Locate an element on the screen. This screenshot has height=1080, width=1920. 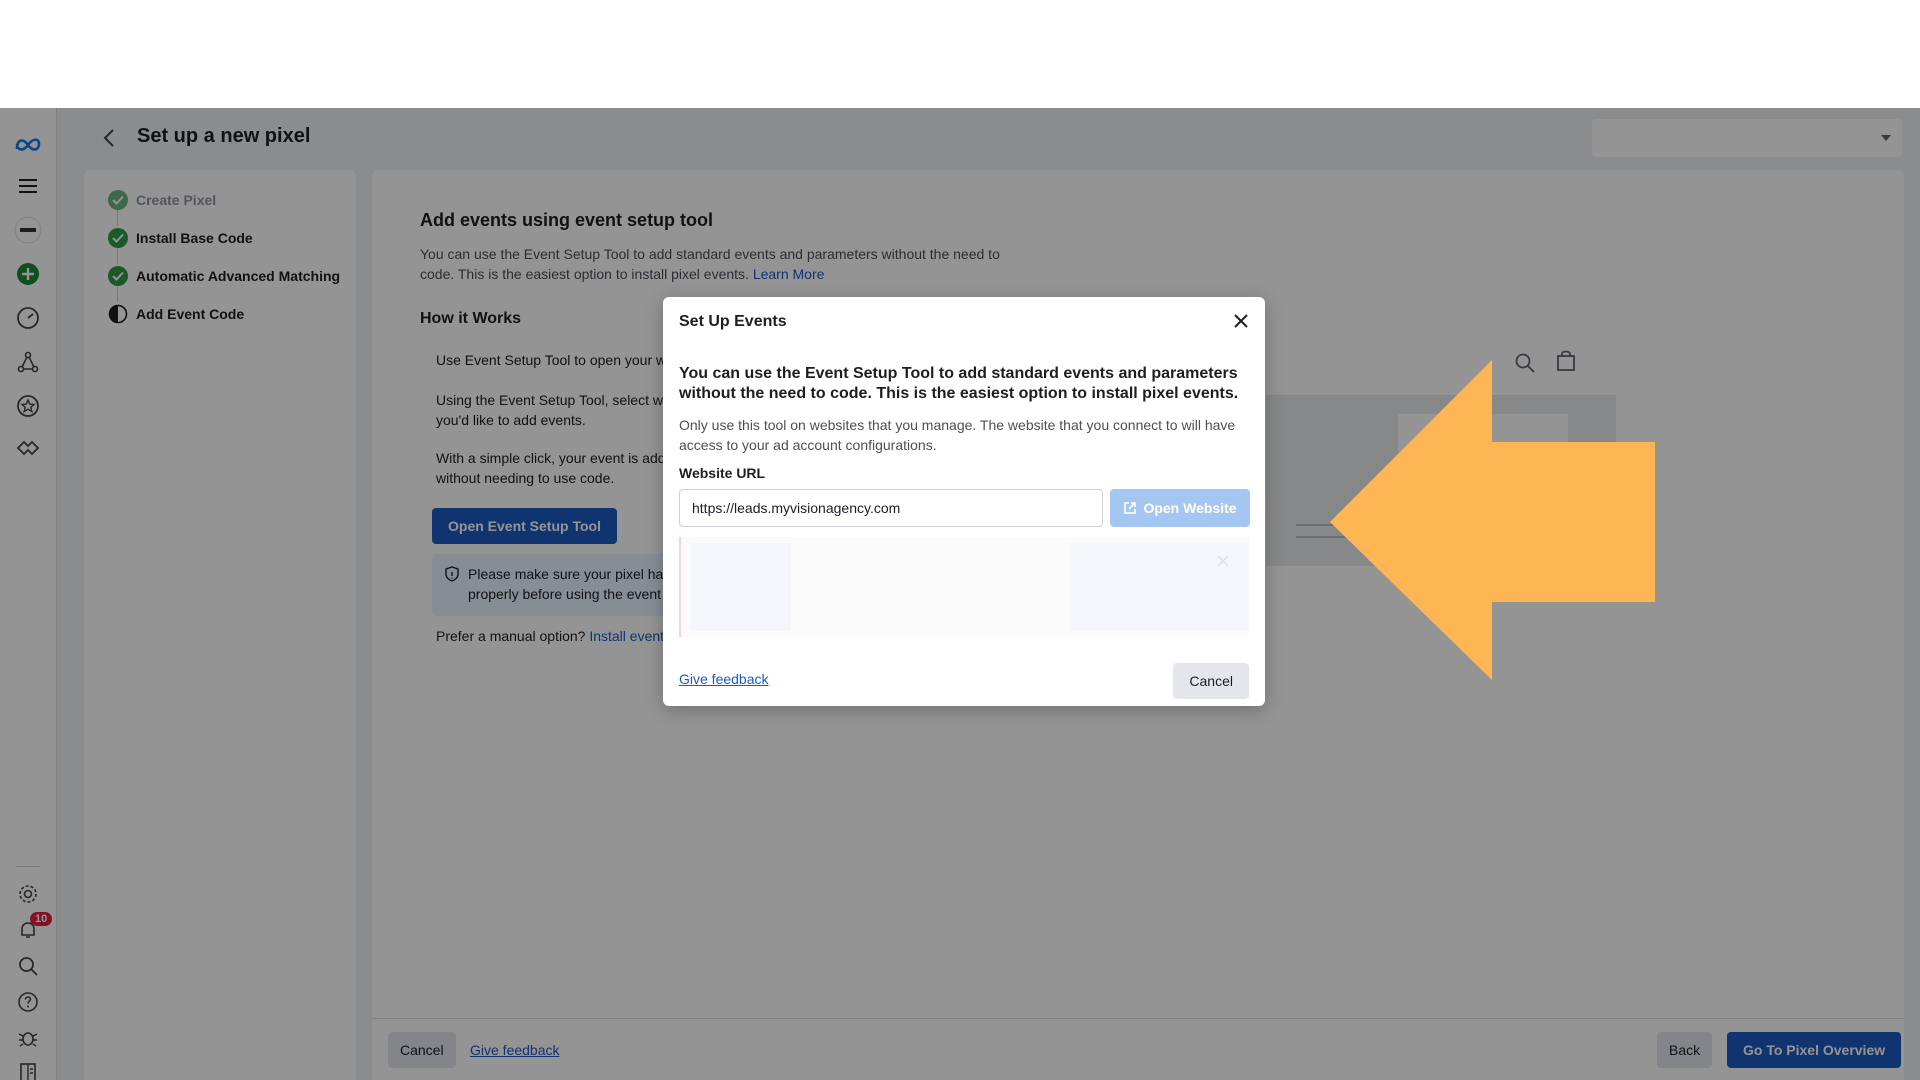
faded-placeholder is located at coordinates (741, 587).